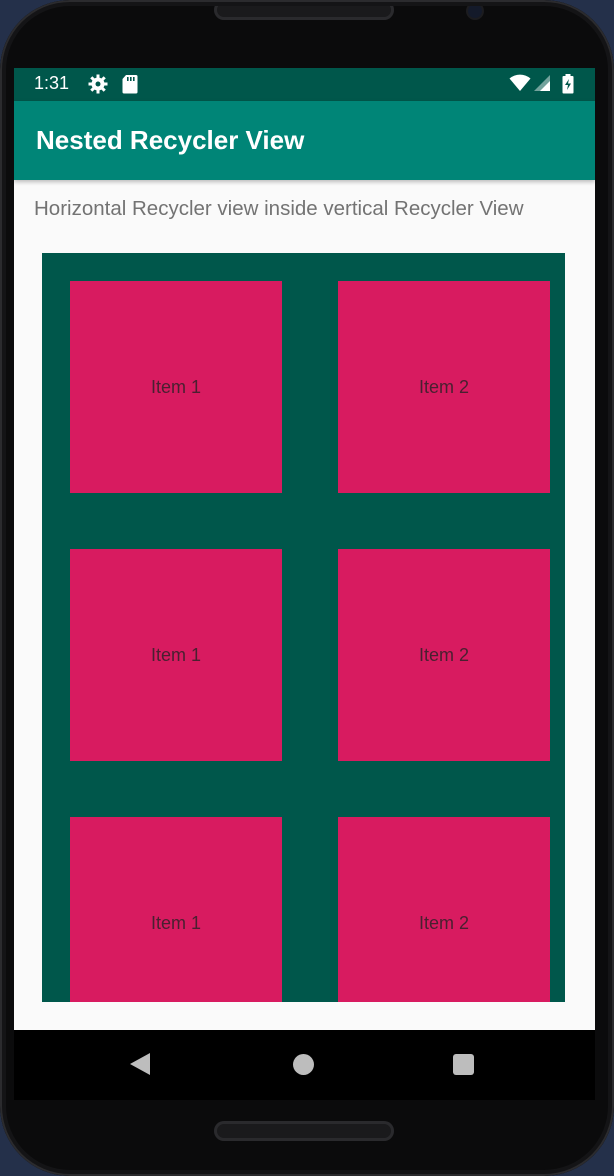  Describe the element at coordinates (463, 1064) in the screenshot. I see `recents-icon` at that location.